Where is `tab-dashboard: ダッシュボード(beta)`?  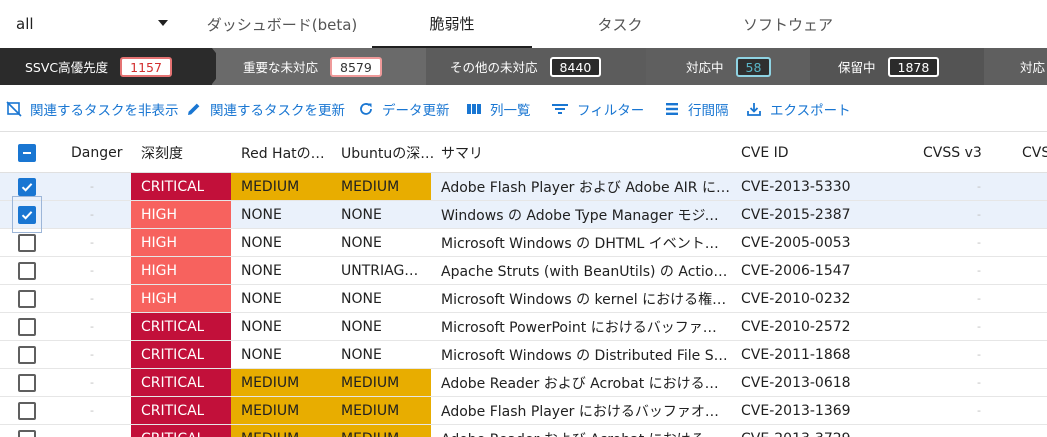 tab-dashboard: ダッシュボード(beta) is located at coordinates (282, 24).